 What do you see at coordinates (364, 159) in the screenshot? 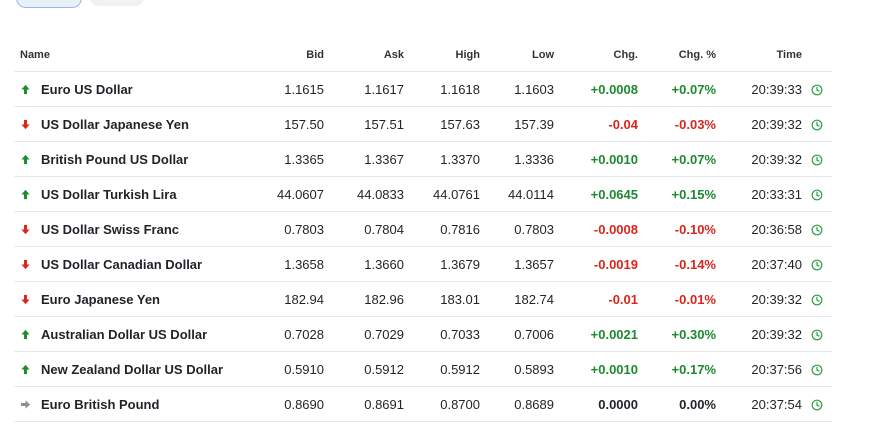
I see `ask-cell: 1.3367` at bounding box center [364, 159].